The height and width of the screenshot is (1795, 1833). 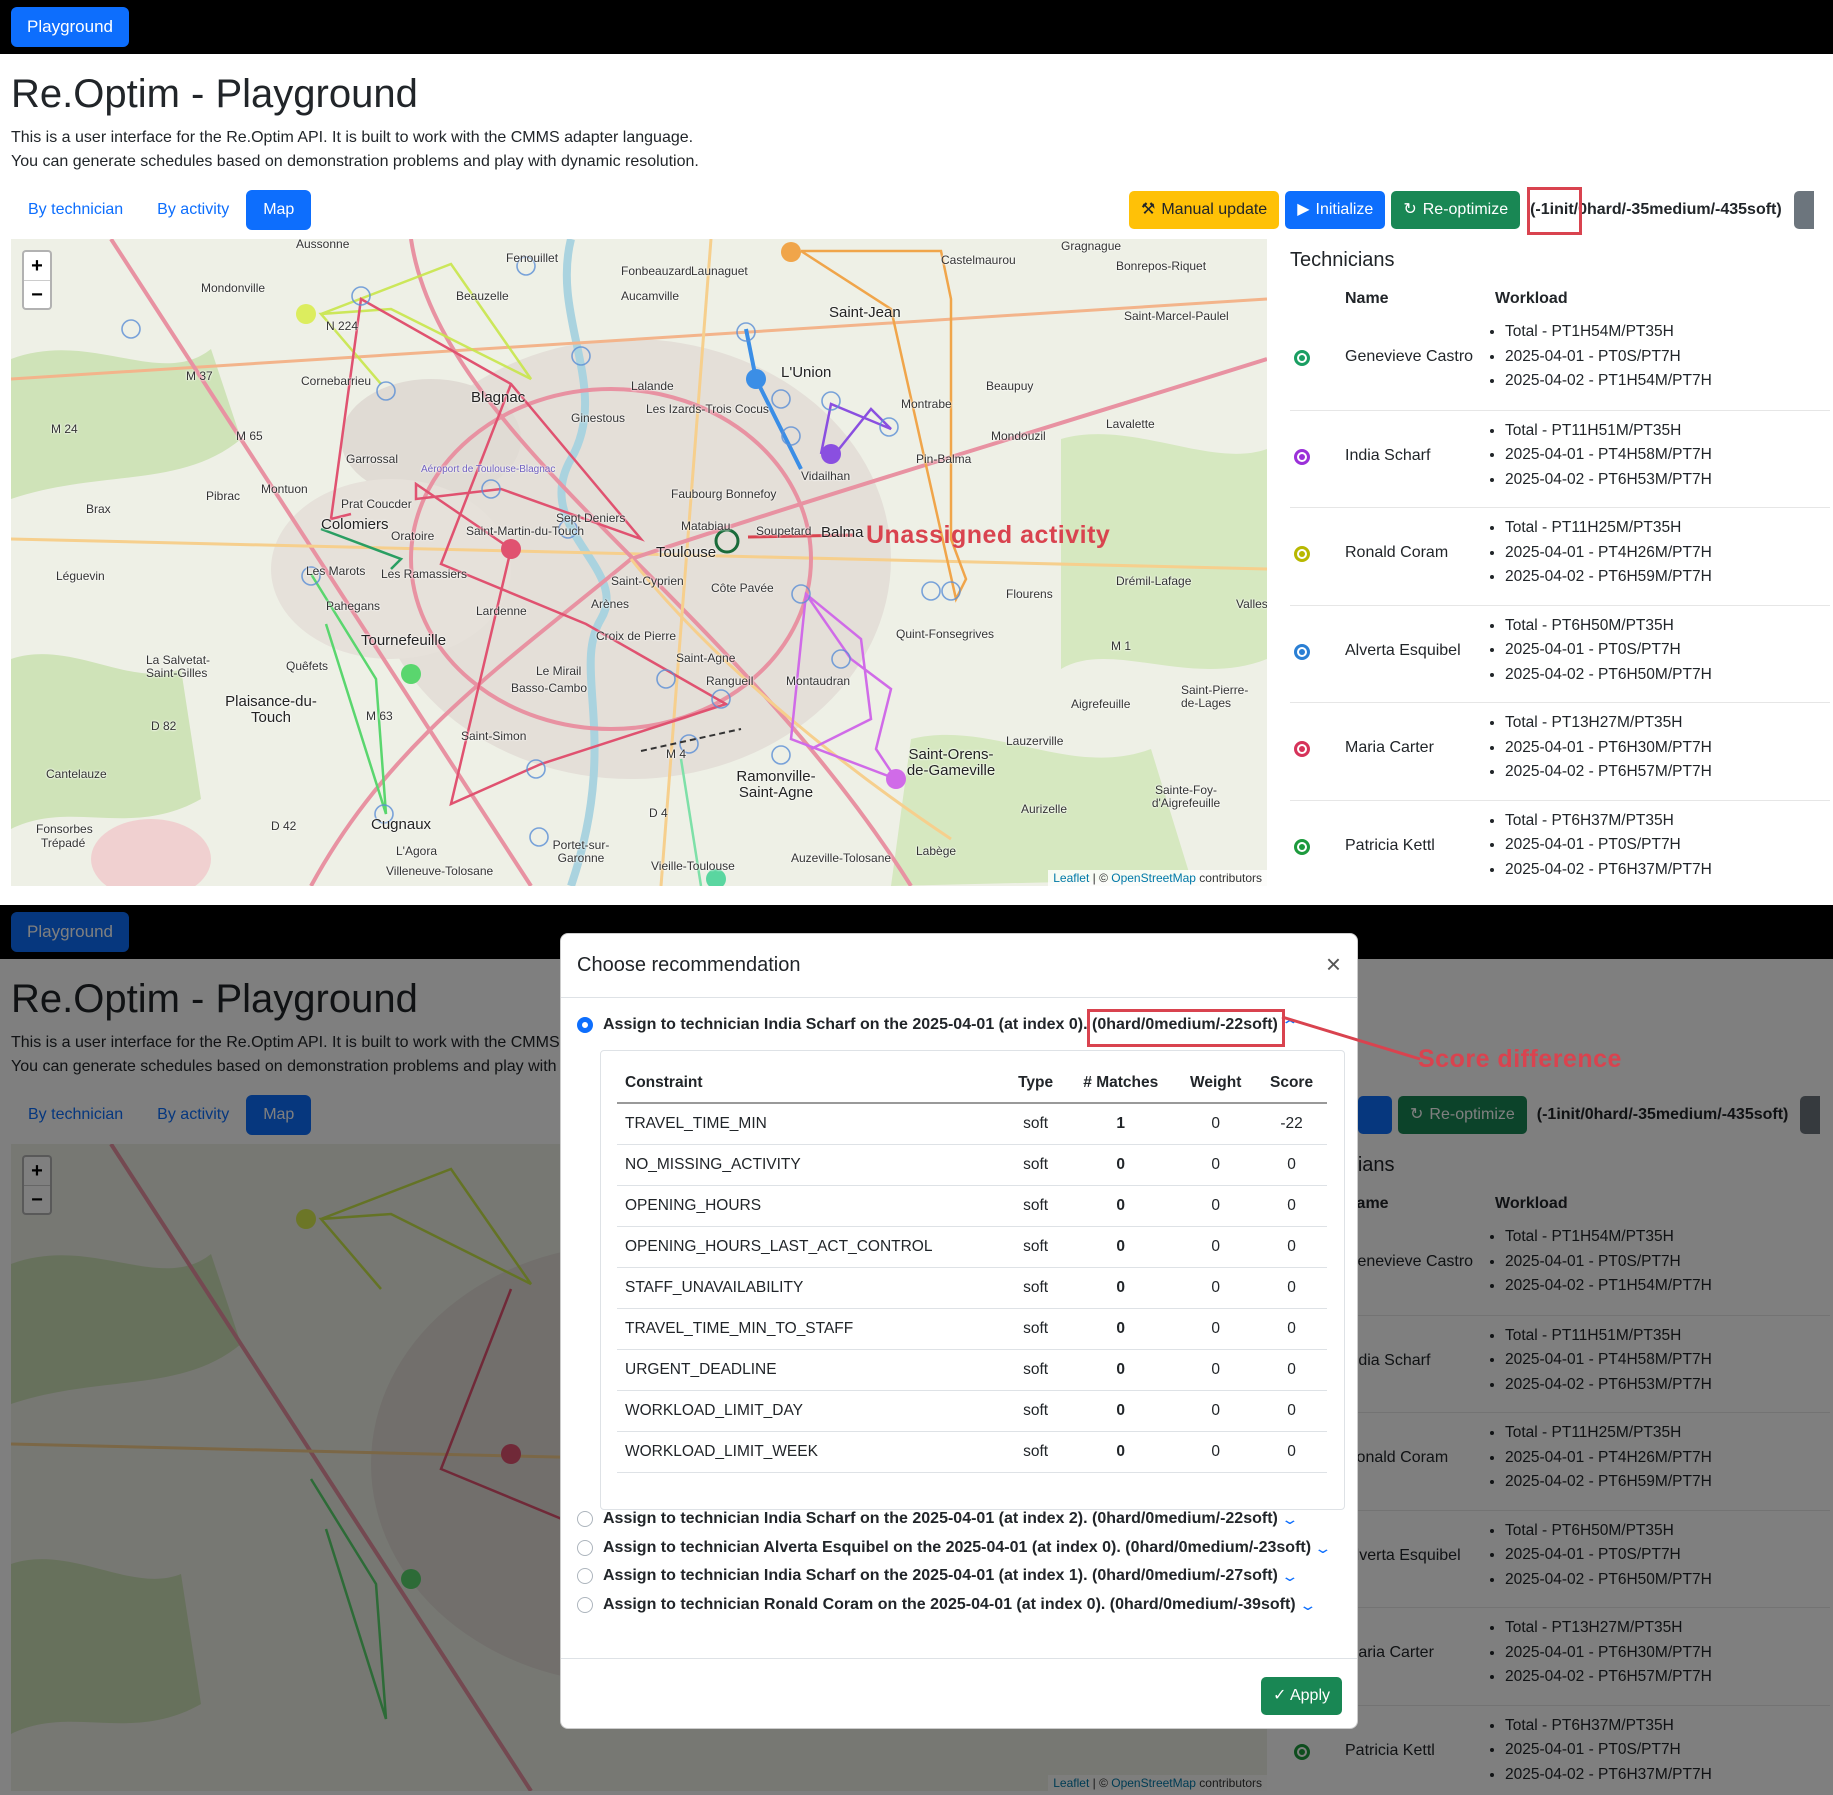 I want to click on map-label: Saint-Orens-de-Gameville, so click(x=951, y=762).